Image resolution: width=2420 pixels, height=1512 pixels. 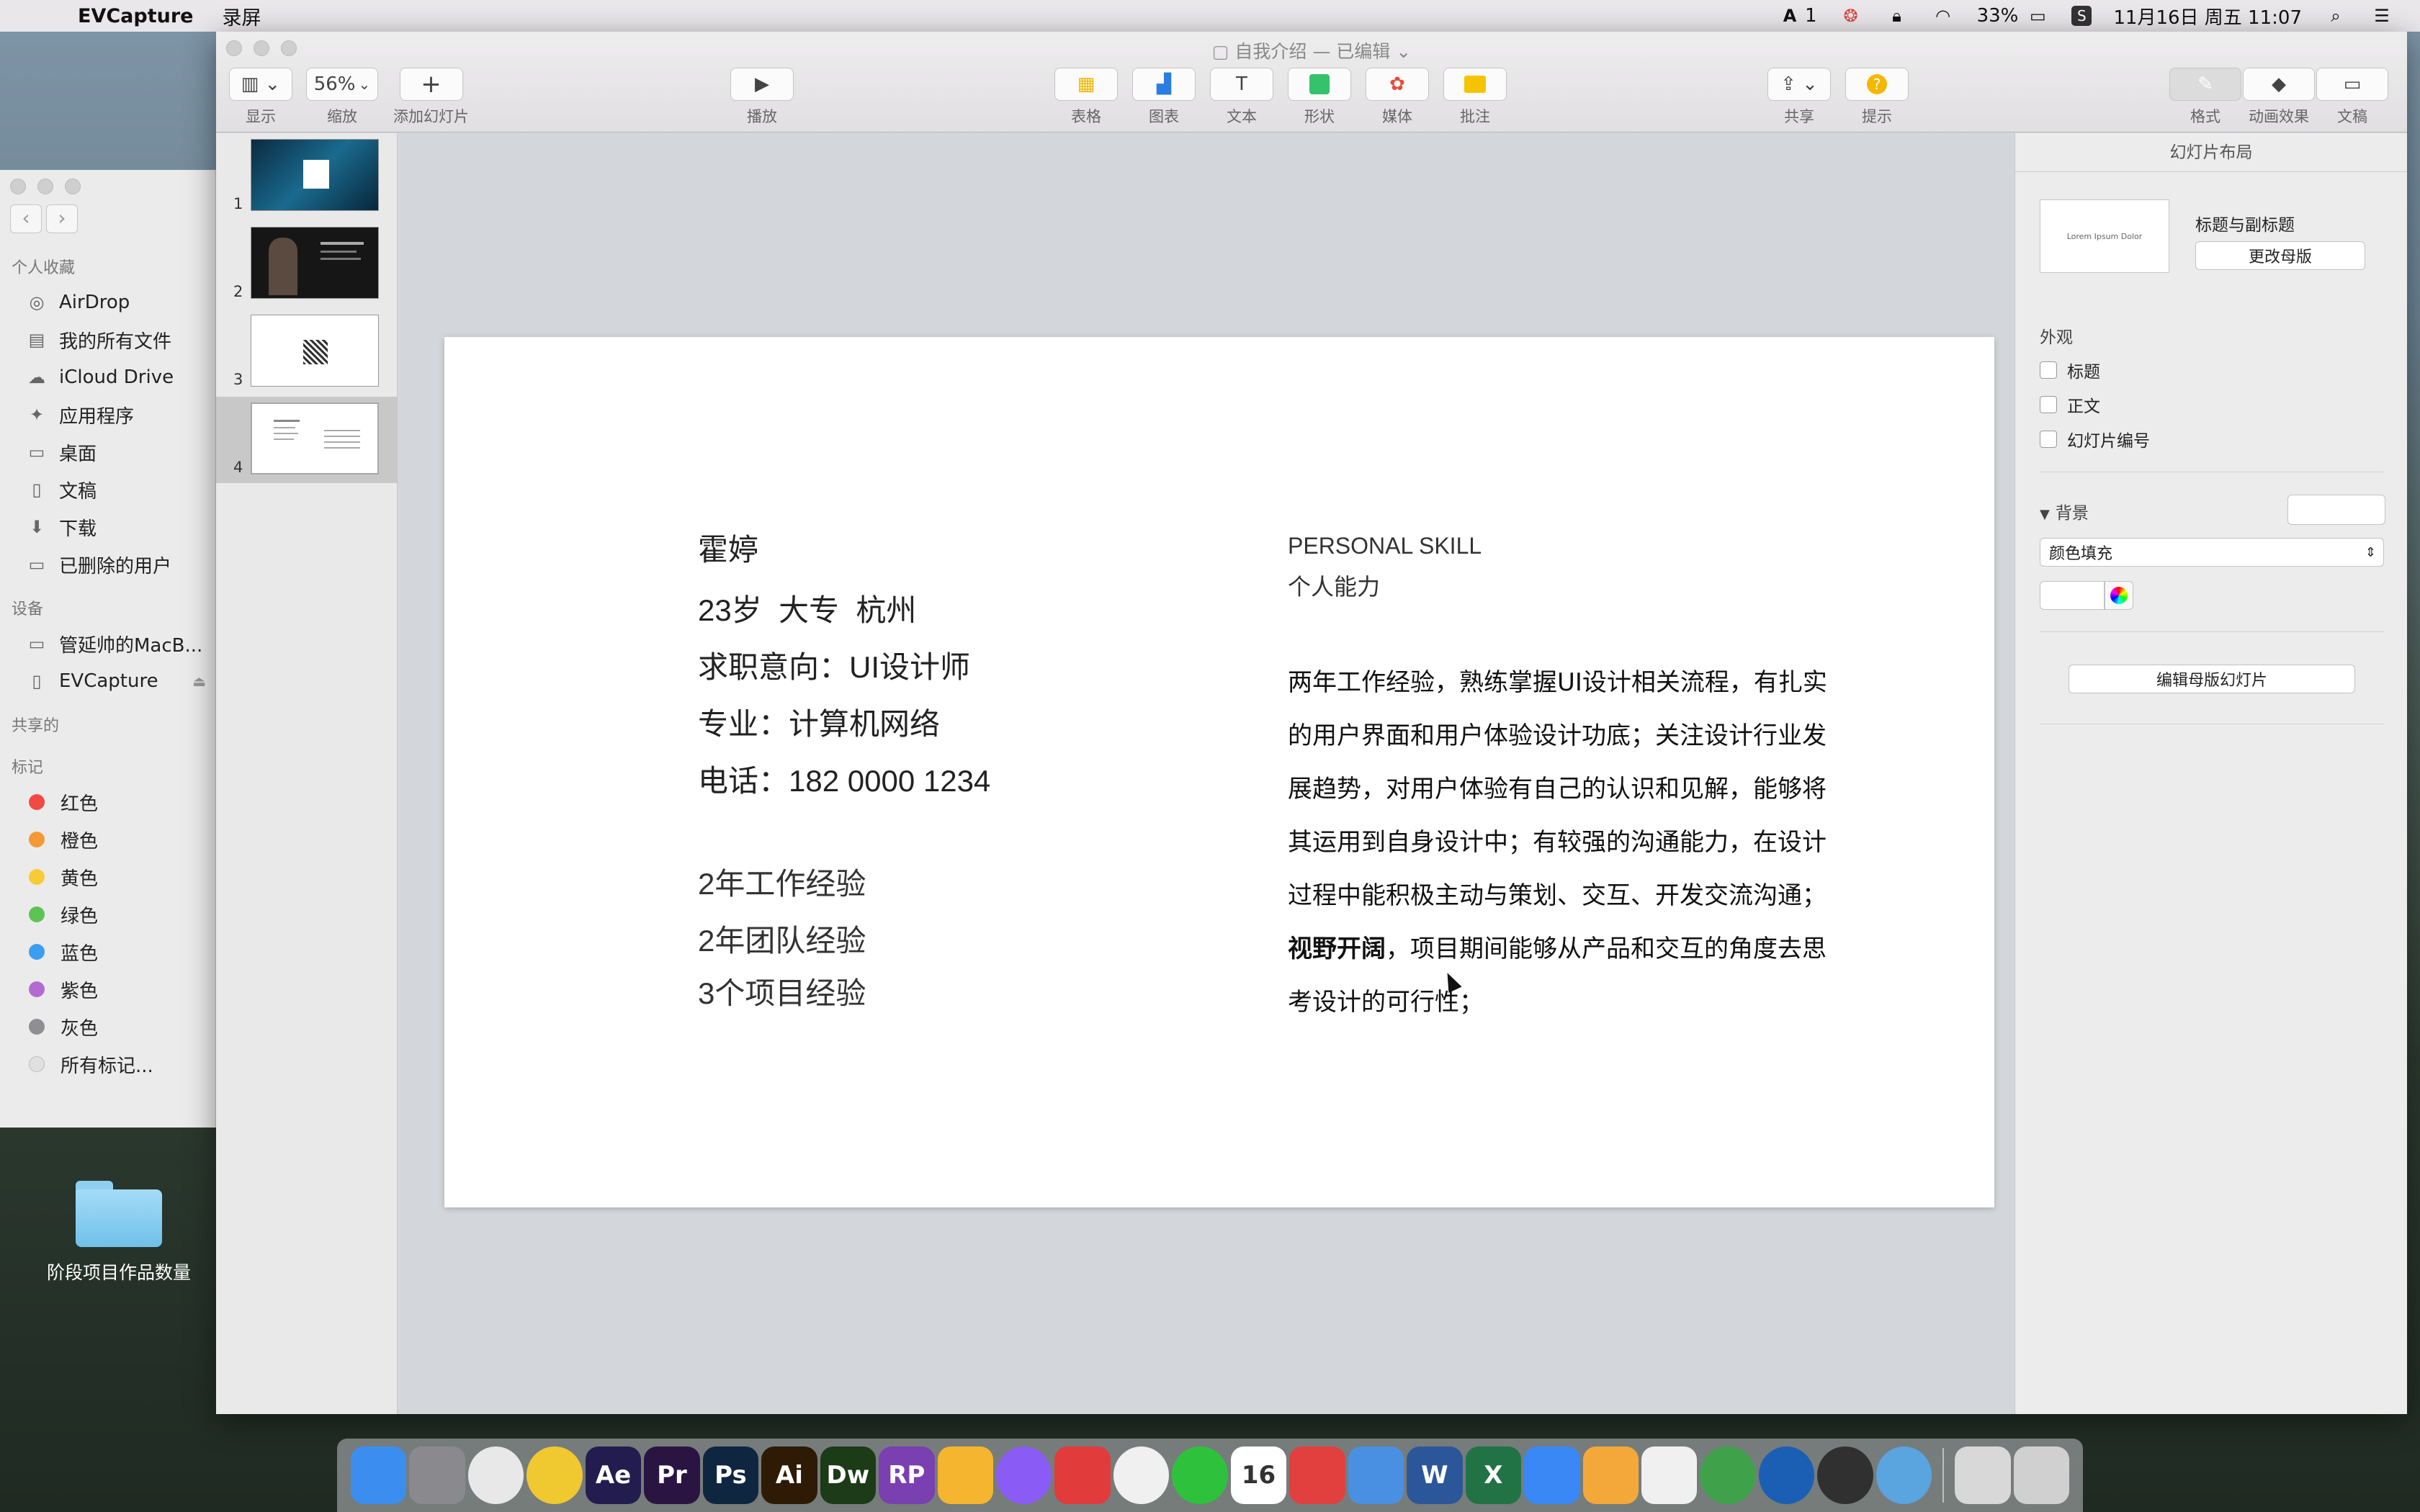 What do you see at coordinates (1877, 84) in the screenshot?
I see `tips-button: ?` at bounding box center [1877, 84].